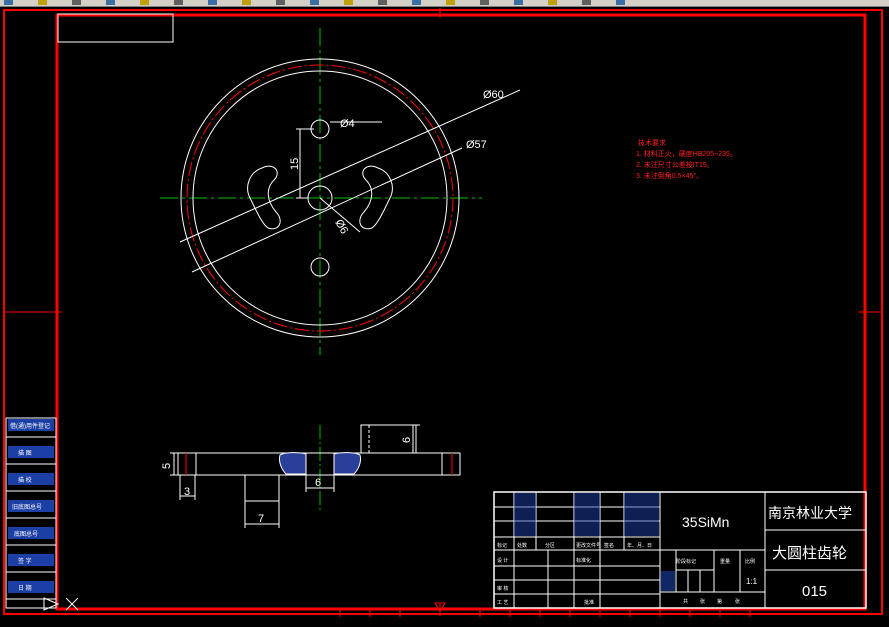 This screenshot has width=889, height=627. Describe the element at coordinates (685, 601) in the screenshot. I see `sheet-total: 共` at that location.